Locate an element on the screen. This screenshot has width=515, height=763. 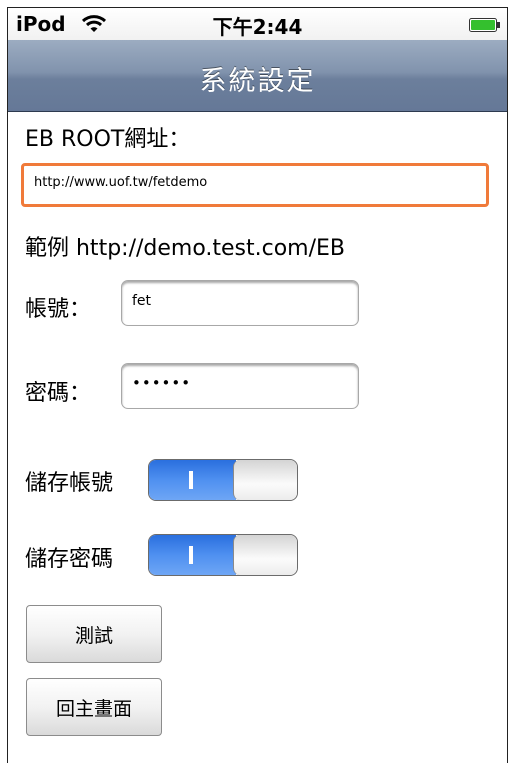
password-field is located at coordinates (240, 386).